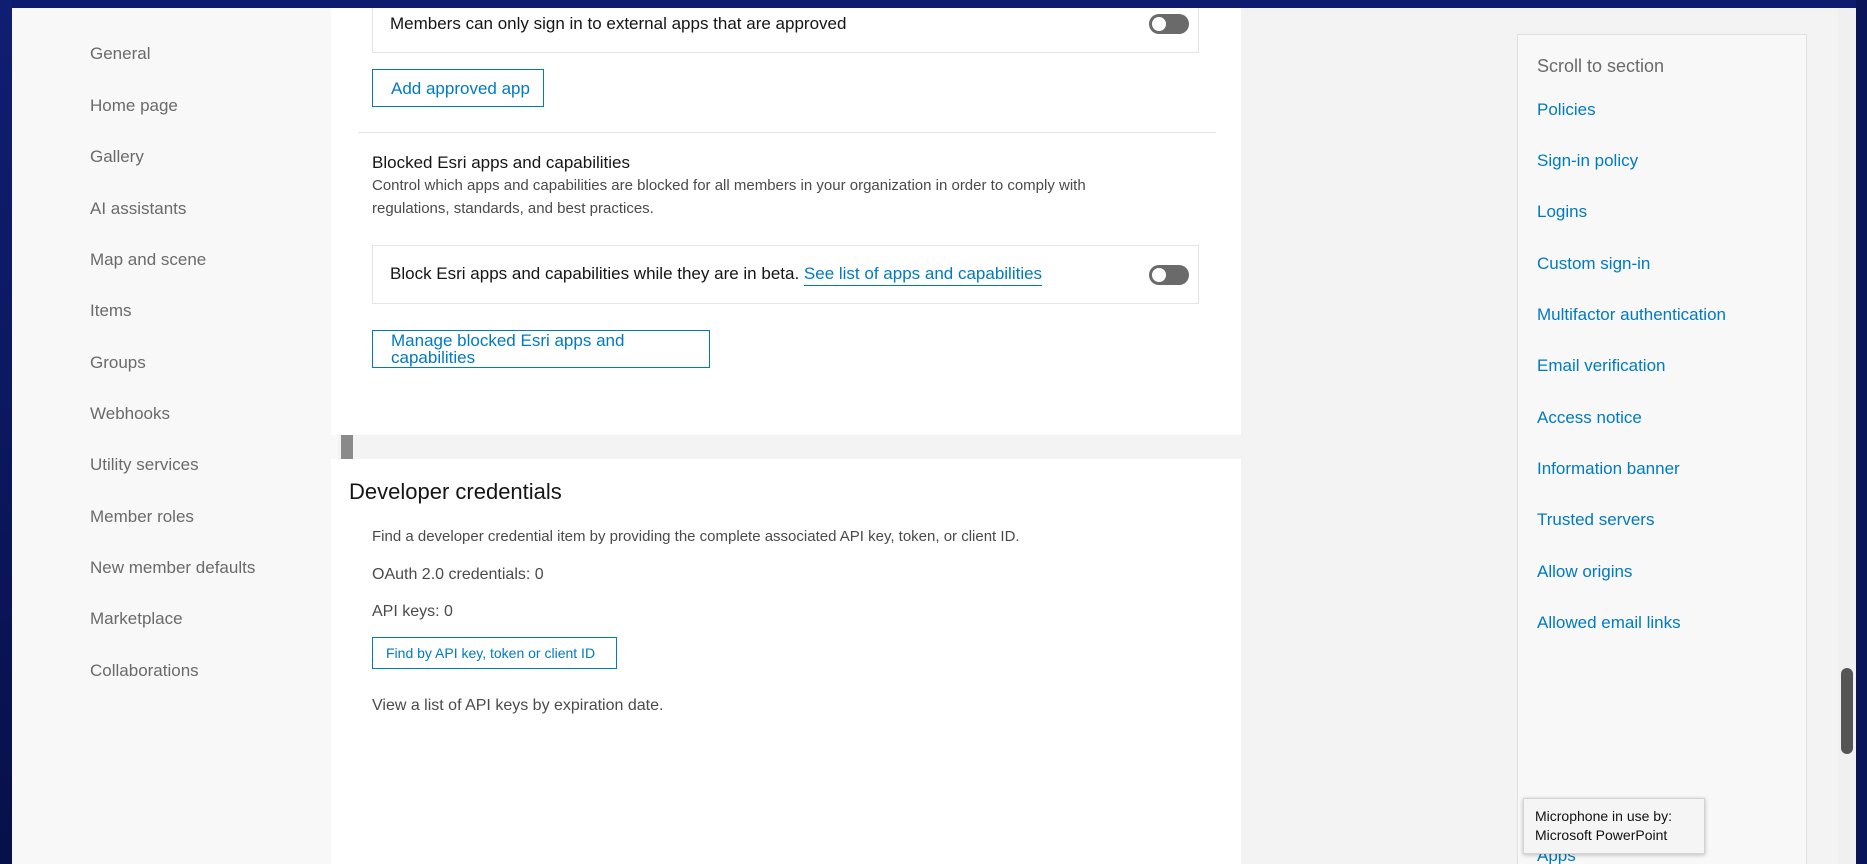 The width and height of the screenshot is (1867, 864). Describe the element at coordinates (144, 671) in the screenshot. I see `nav-item-collaborations: Collaborations` at that location.